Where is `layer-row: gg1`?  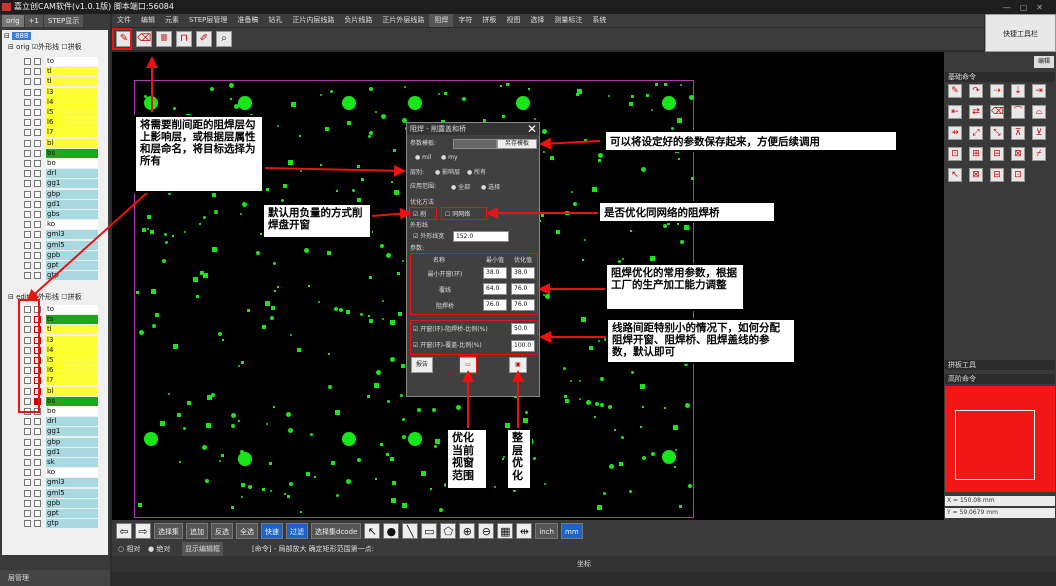
layer-row: gg1 is located at coordinates (61, 184).